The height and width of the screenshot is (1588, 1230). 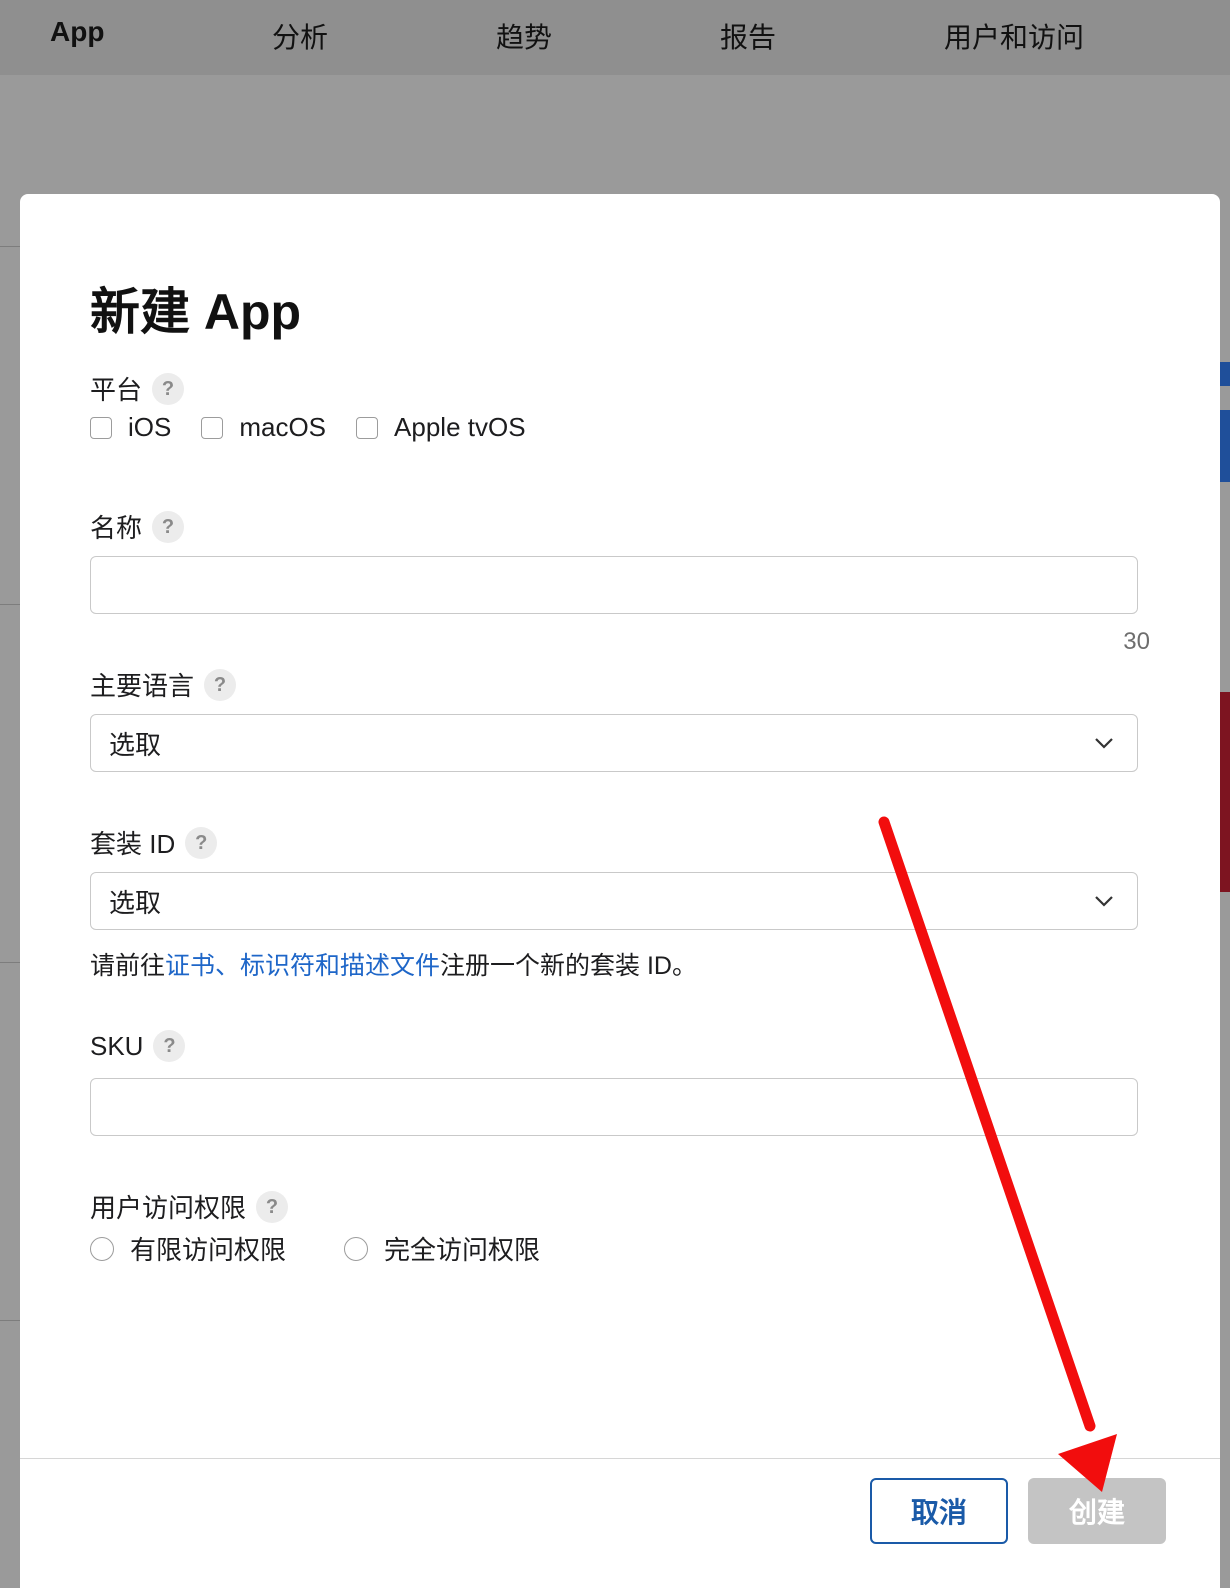 I want to click on platform-option-macos: macOS, so click(x=263, y=427).